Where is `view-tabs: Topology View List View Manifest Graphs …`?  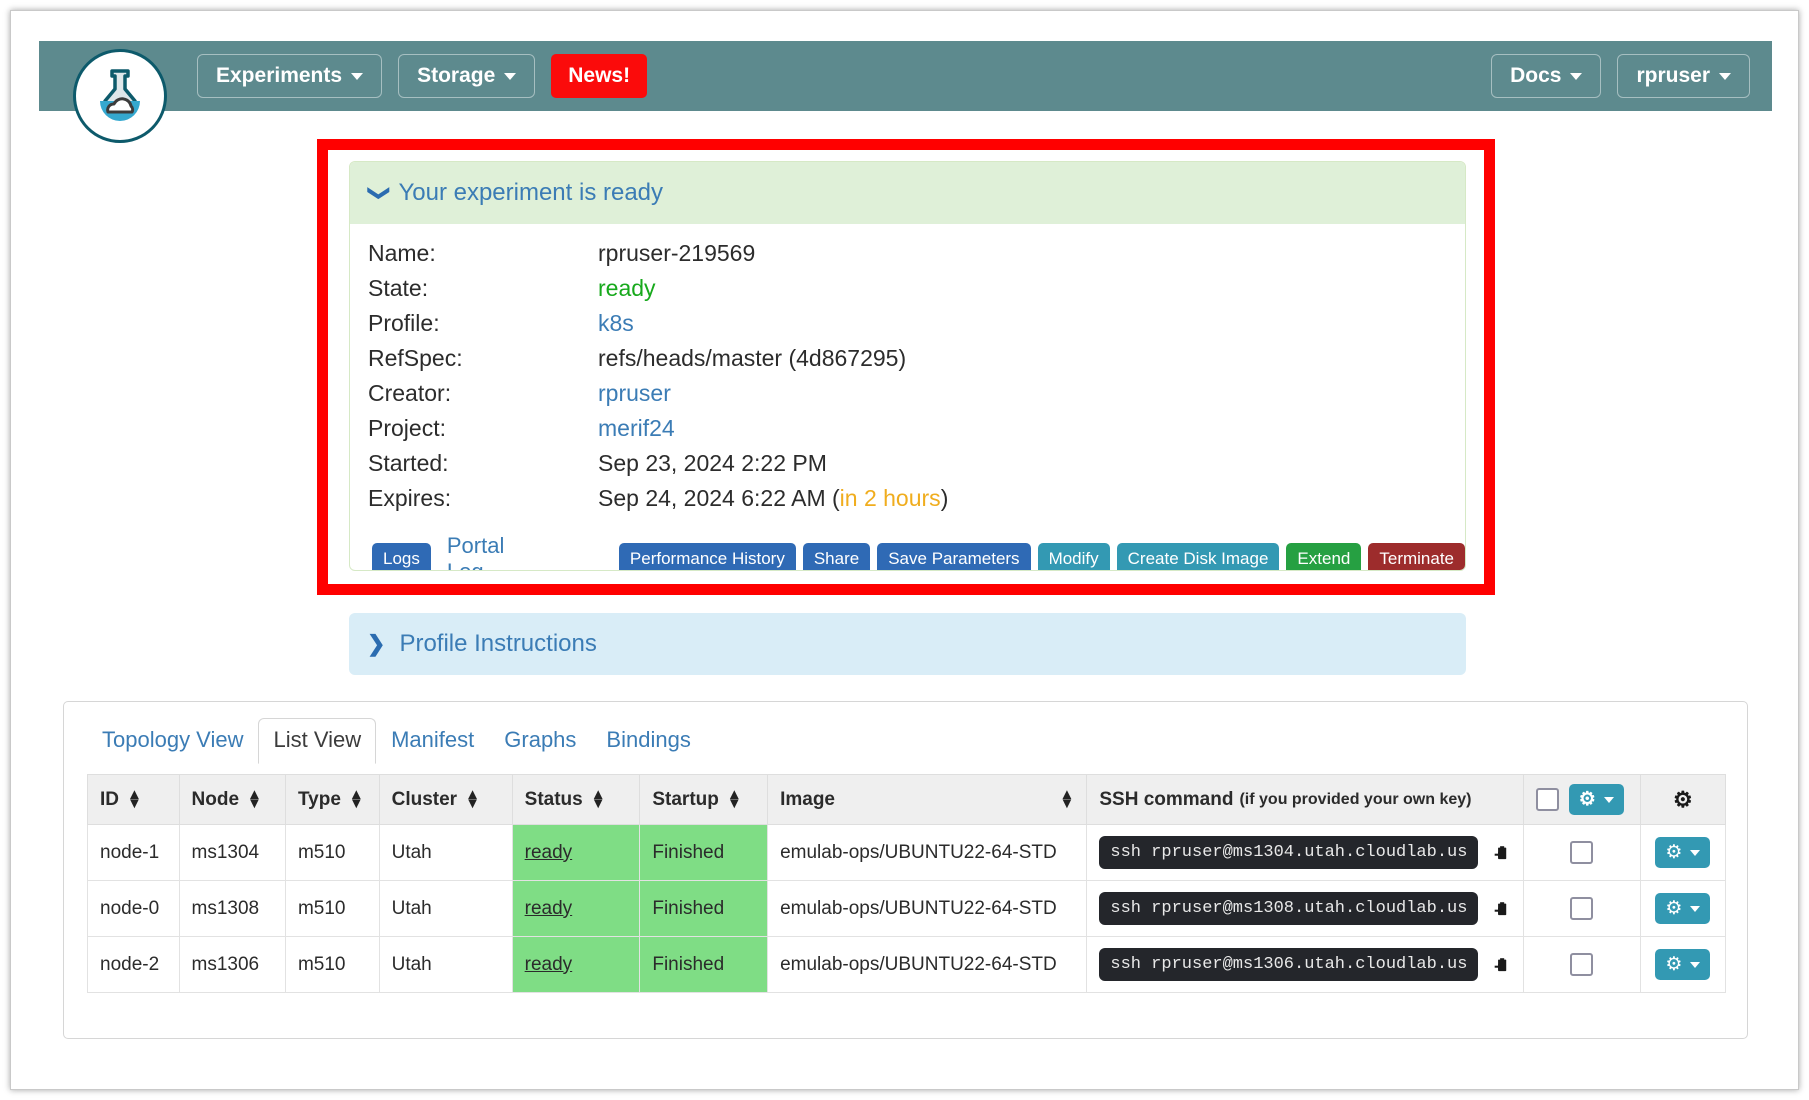 view-tabs: Topology View List View Manifest Graphs … is located at coordinates (396, 741).